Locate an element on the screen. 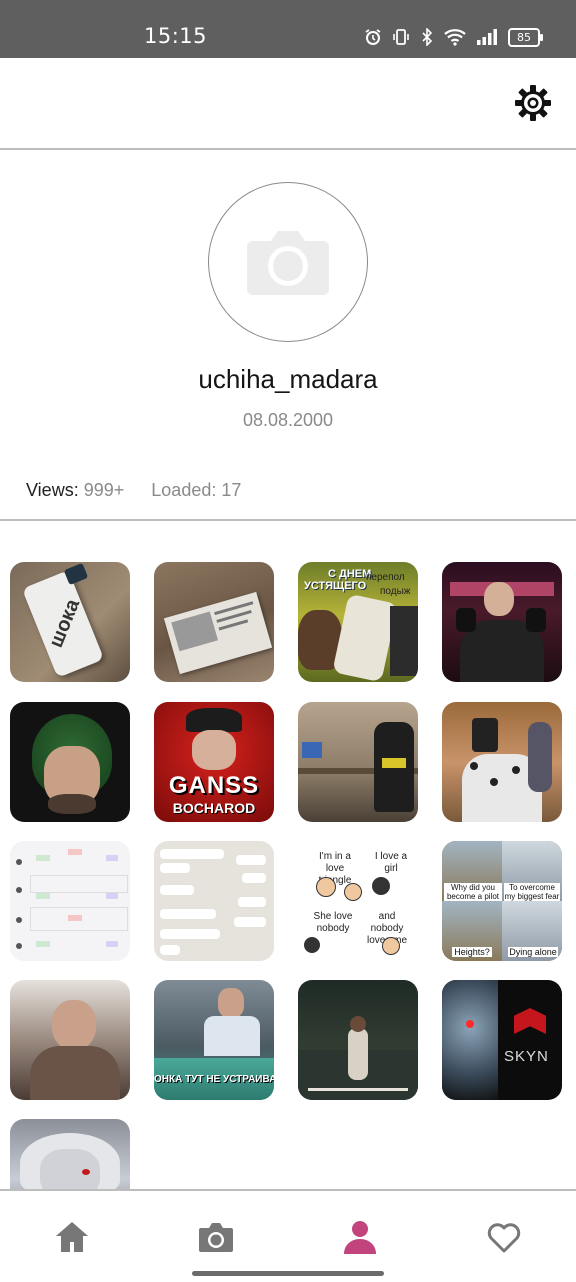 The height and width of the screenshot is (1282, 576). photo-thumb-3: С ДНЕМ УСТЯЩЕГО перепол подыж is located at coordinates (358, 622).